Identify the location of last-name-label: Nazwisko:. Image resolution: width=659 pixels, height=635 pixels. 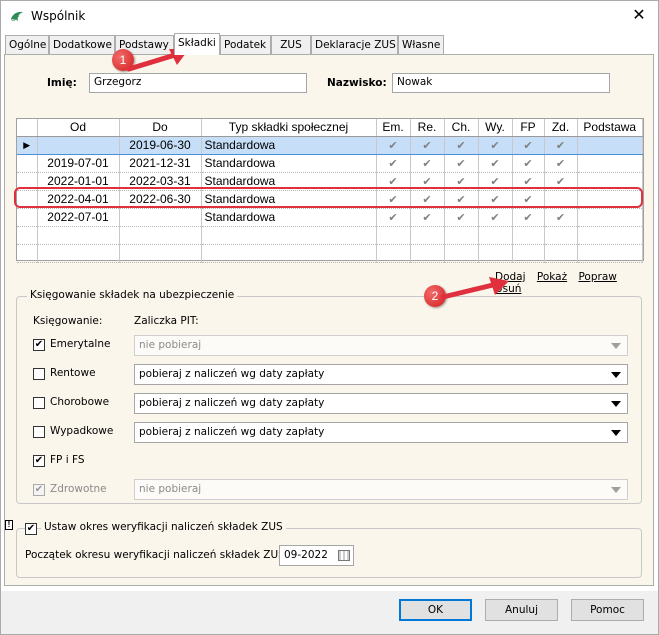
(357, 83).